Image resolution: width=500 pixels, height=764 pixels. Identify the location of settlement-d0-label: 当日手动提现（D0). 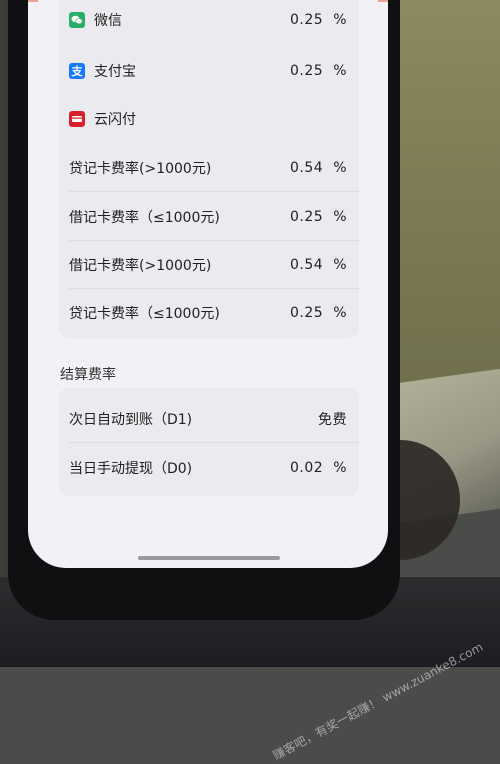
(131, 468).